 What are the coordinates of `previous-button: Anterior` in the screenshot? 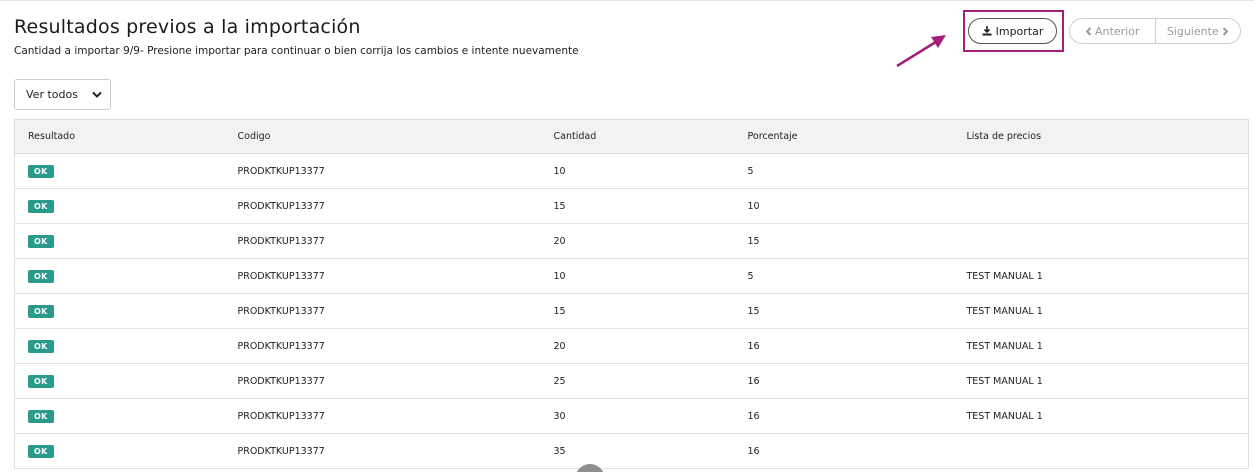 It's located at (1112, 31).